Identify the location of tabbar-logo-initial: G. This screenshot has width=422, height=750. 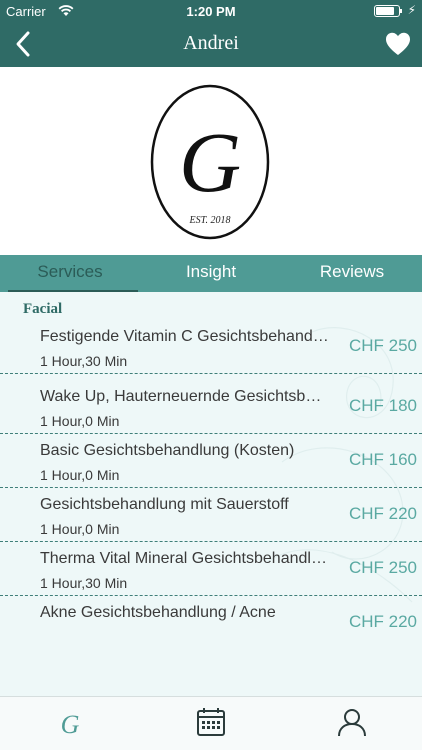
(70, 724).